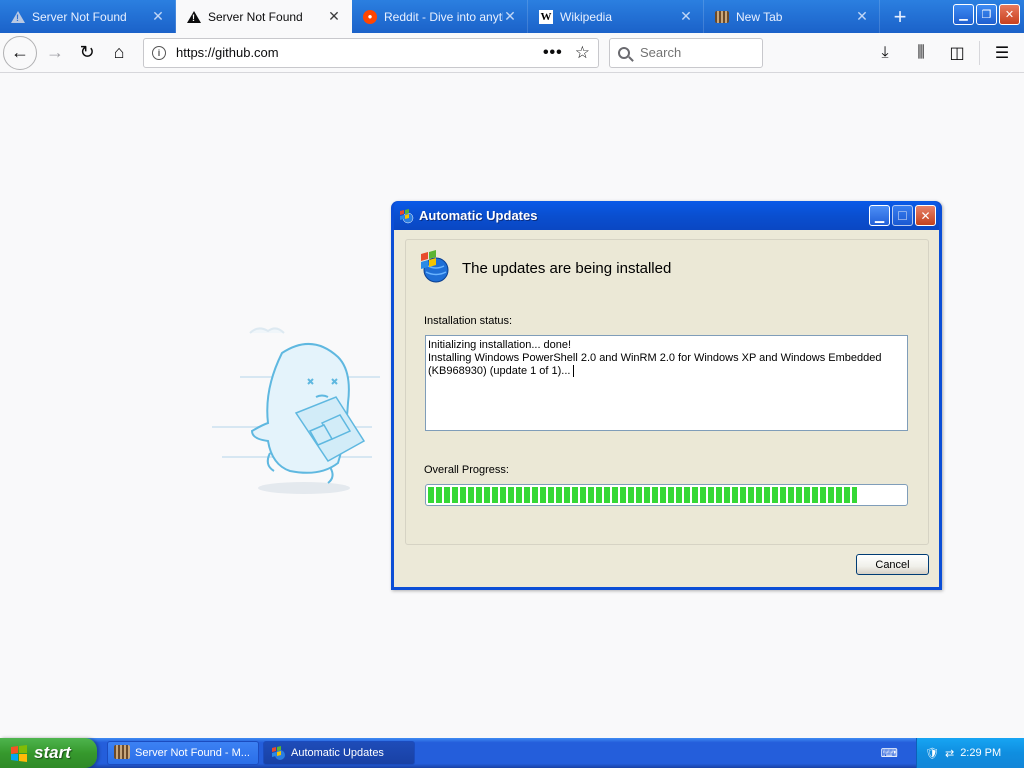  I want to click on library-icon: ⫼, so click(921, 52).